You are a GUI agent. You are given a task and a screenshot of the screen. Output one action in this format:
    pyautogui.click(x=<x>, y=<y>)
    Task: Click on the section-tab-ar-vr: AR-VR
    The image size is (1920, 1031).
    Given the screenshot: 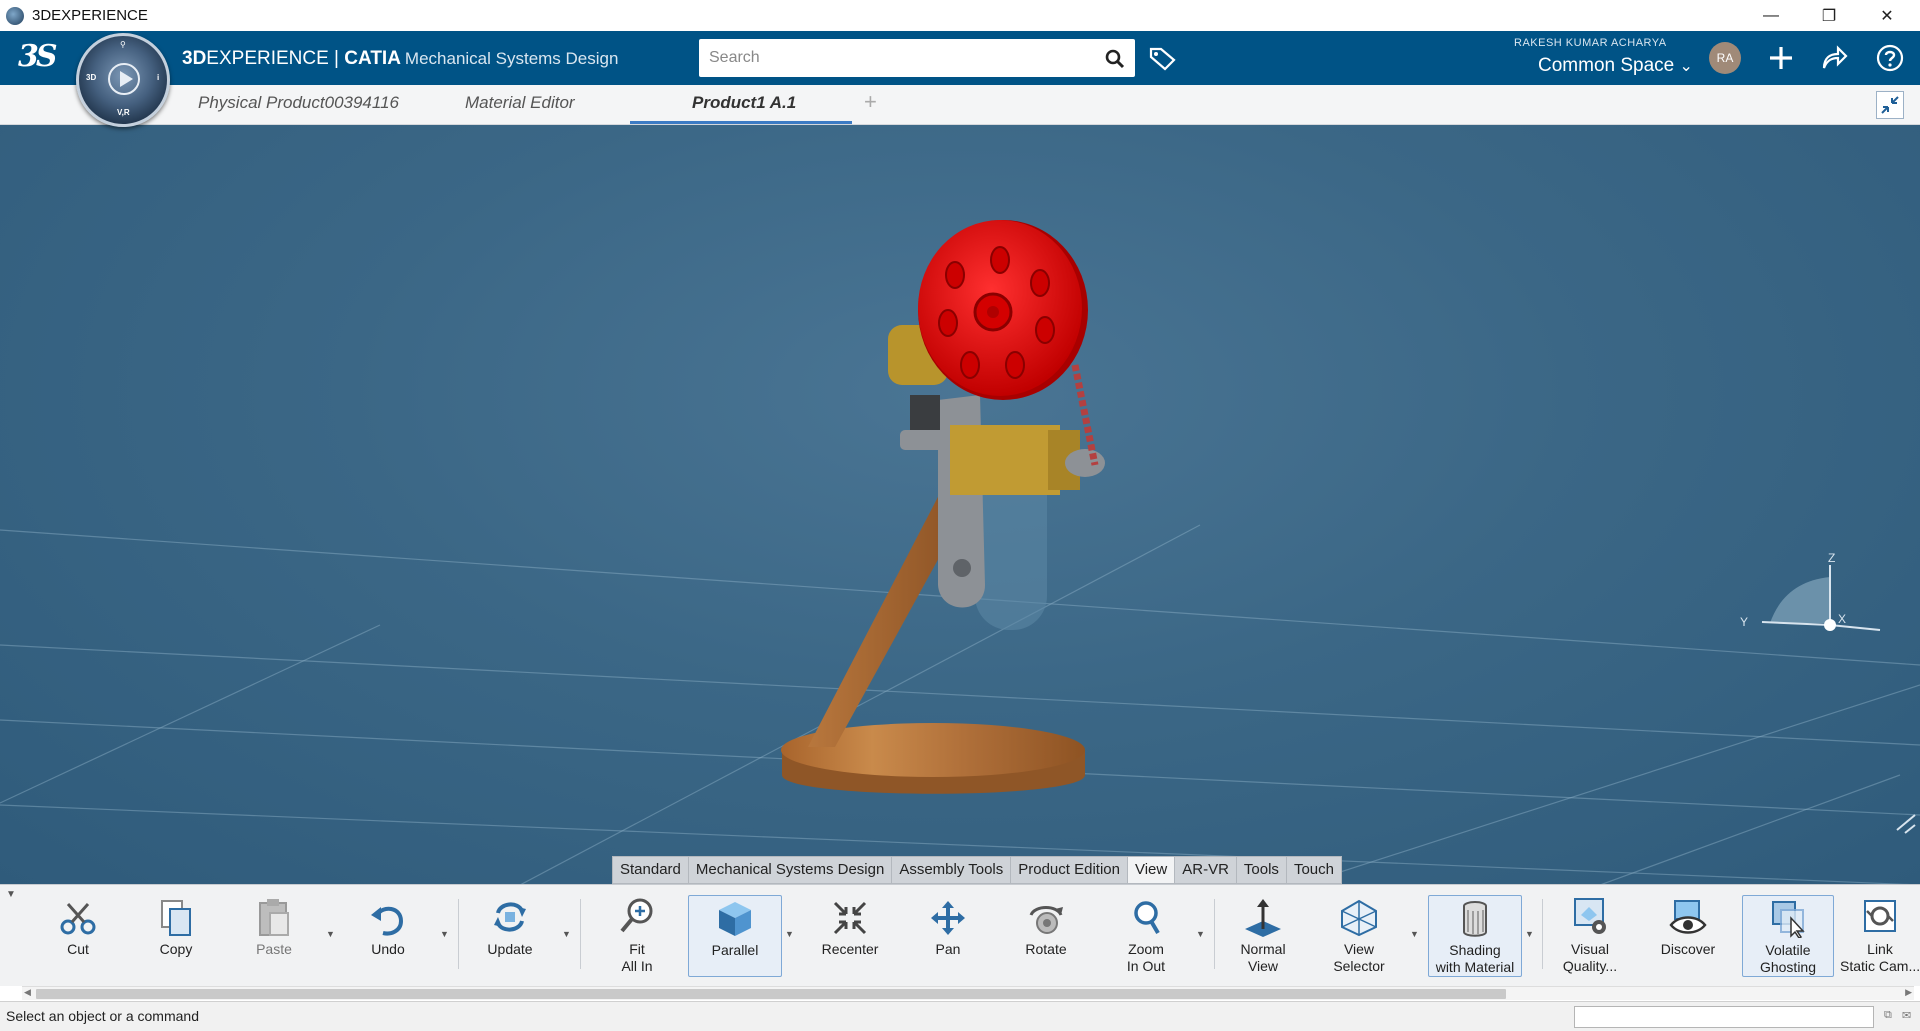 What is the action you would take?
    pyautogui.click(x=1206, y=870)
    